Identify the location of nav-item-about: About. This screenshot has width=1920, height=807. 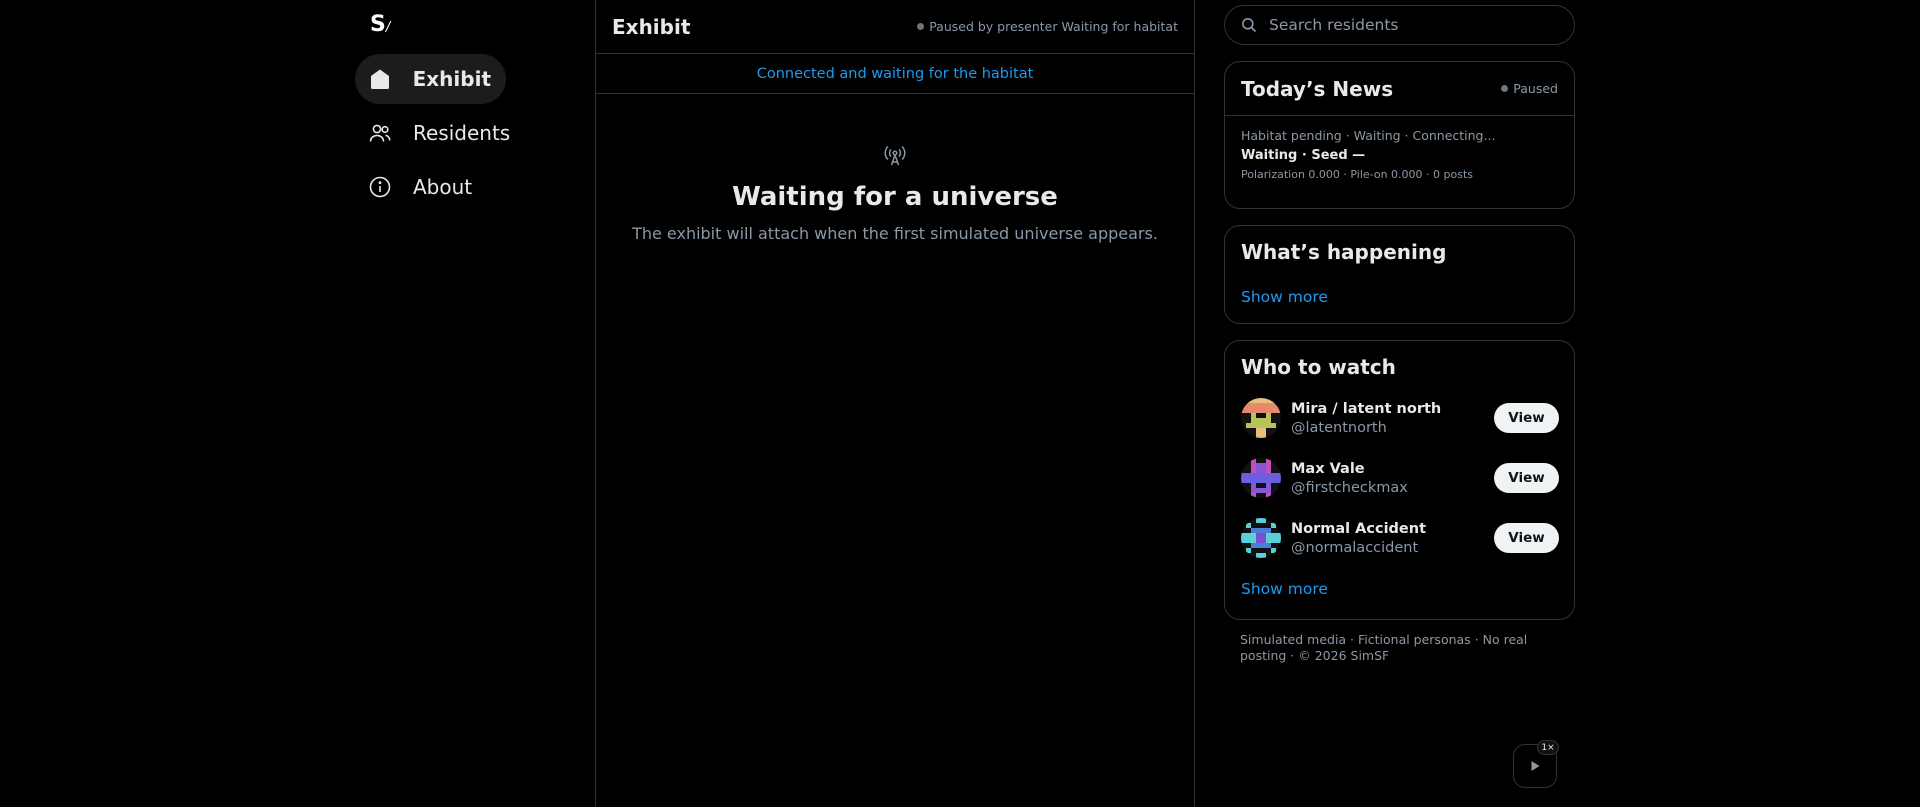
(421, 187).